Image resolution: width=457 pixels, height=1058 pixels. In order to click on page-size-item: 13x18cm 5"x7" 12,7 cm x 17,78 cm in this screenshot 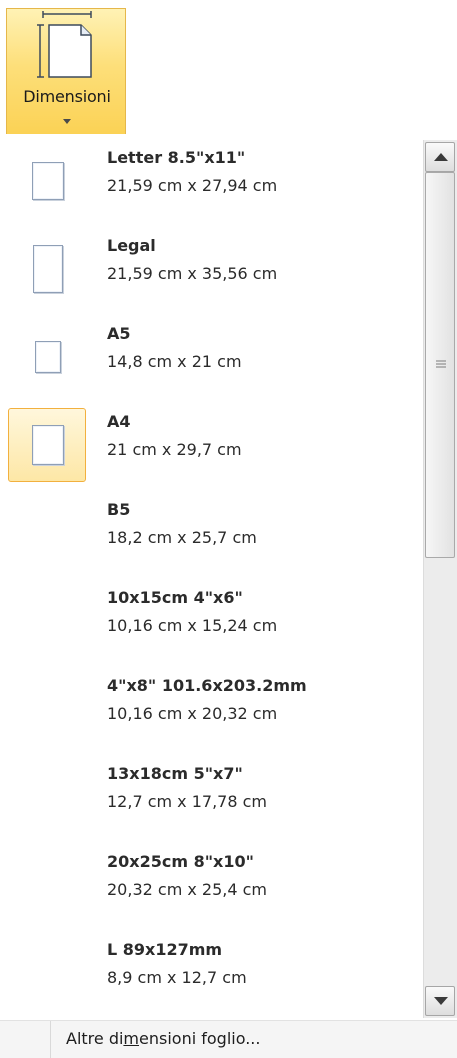, I will do `click(208, 797)`.